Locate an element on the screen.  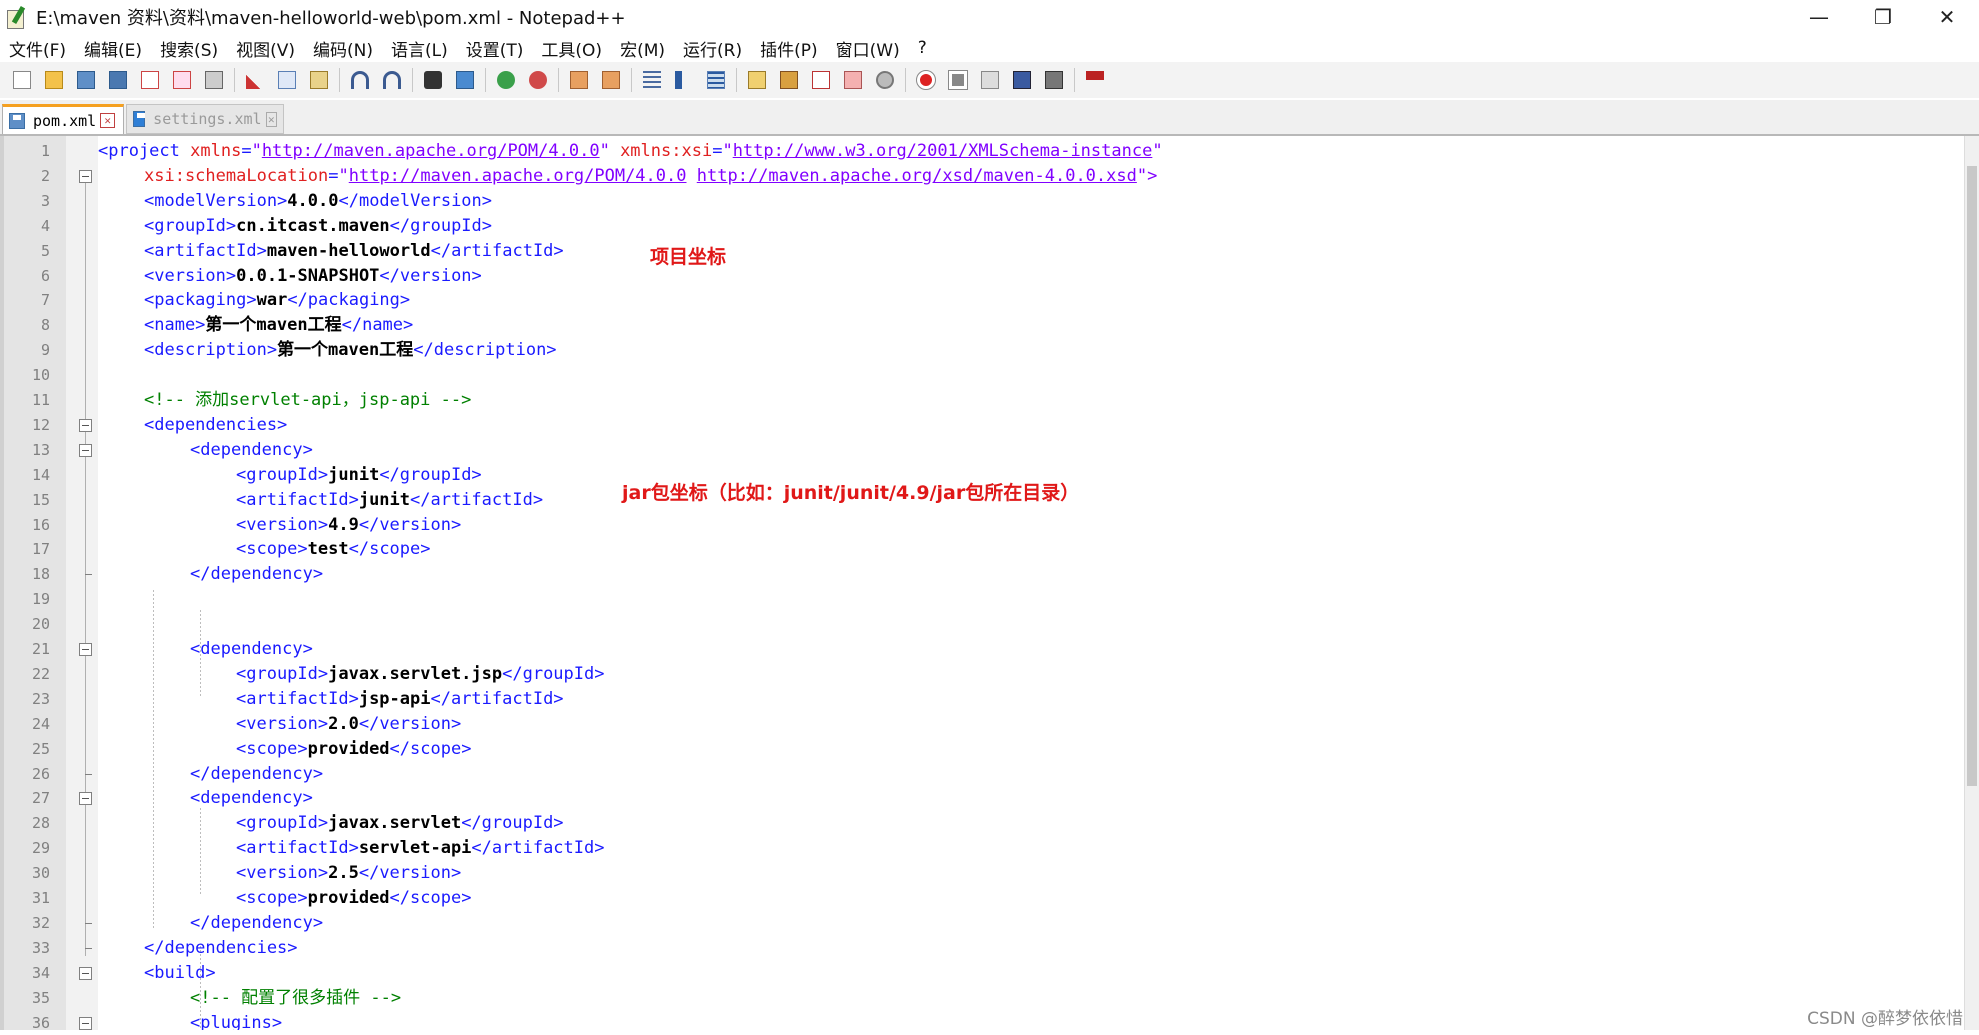
sync-v-icon is located at coordinates (579, 80).